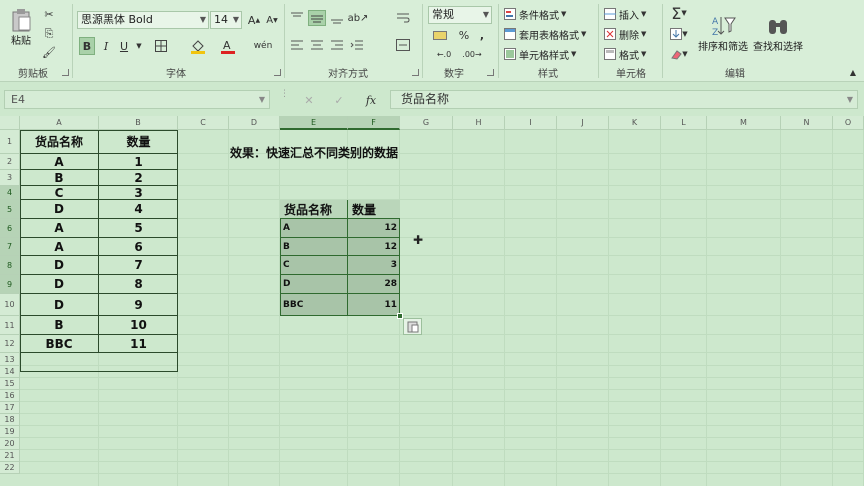  Describe the element at coordinates (10, 265) in the screenshot. I see `row-header-8: 8` at that location.